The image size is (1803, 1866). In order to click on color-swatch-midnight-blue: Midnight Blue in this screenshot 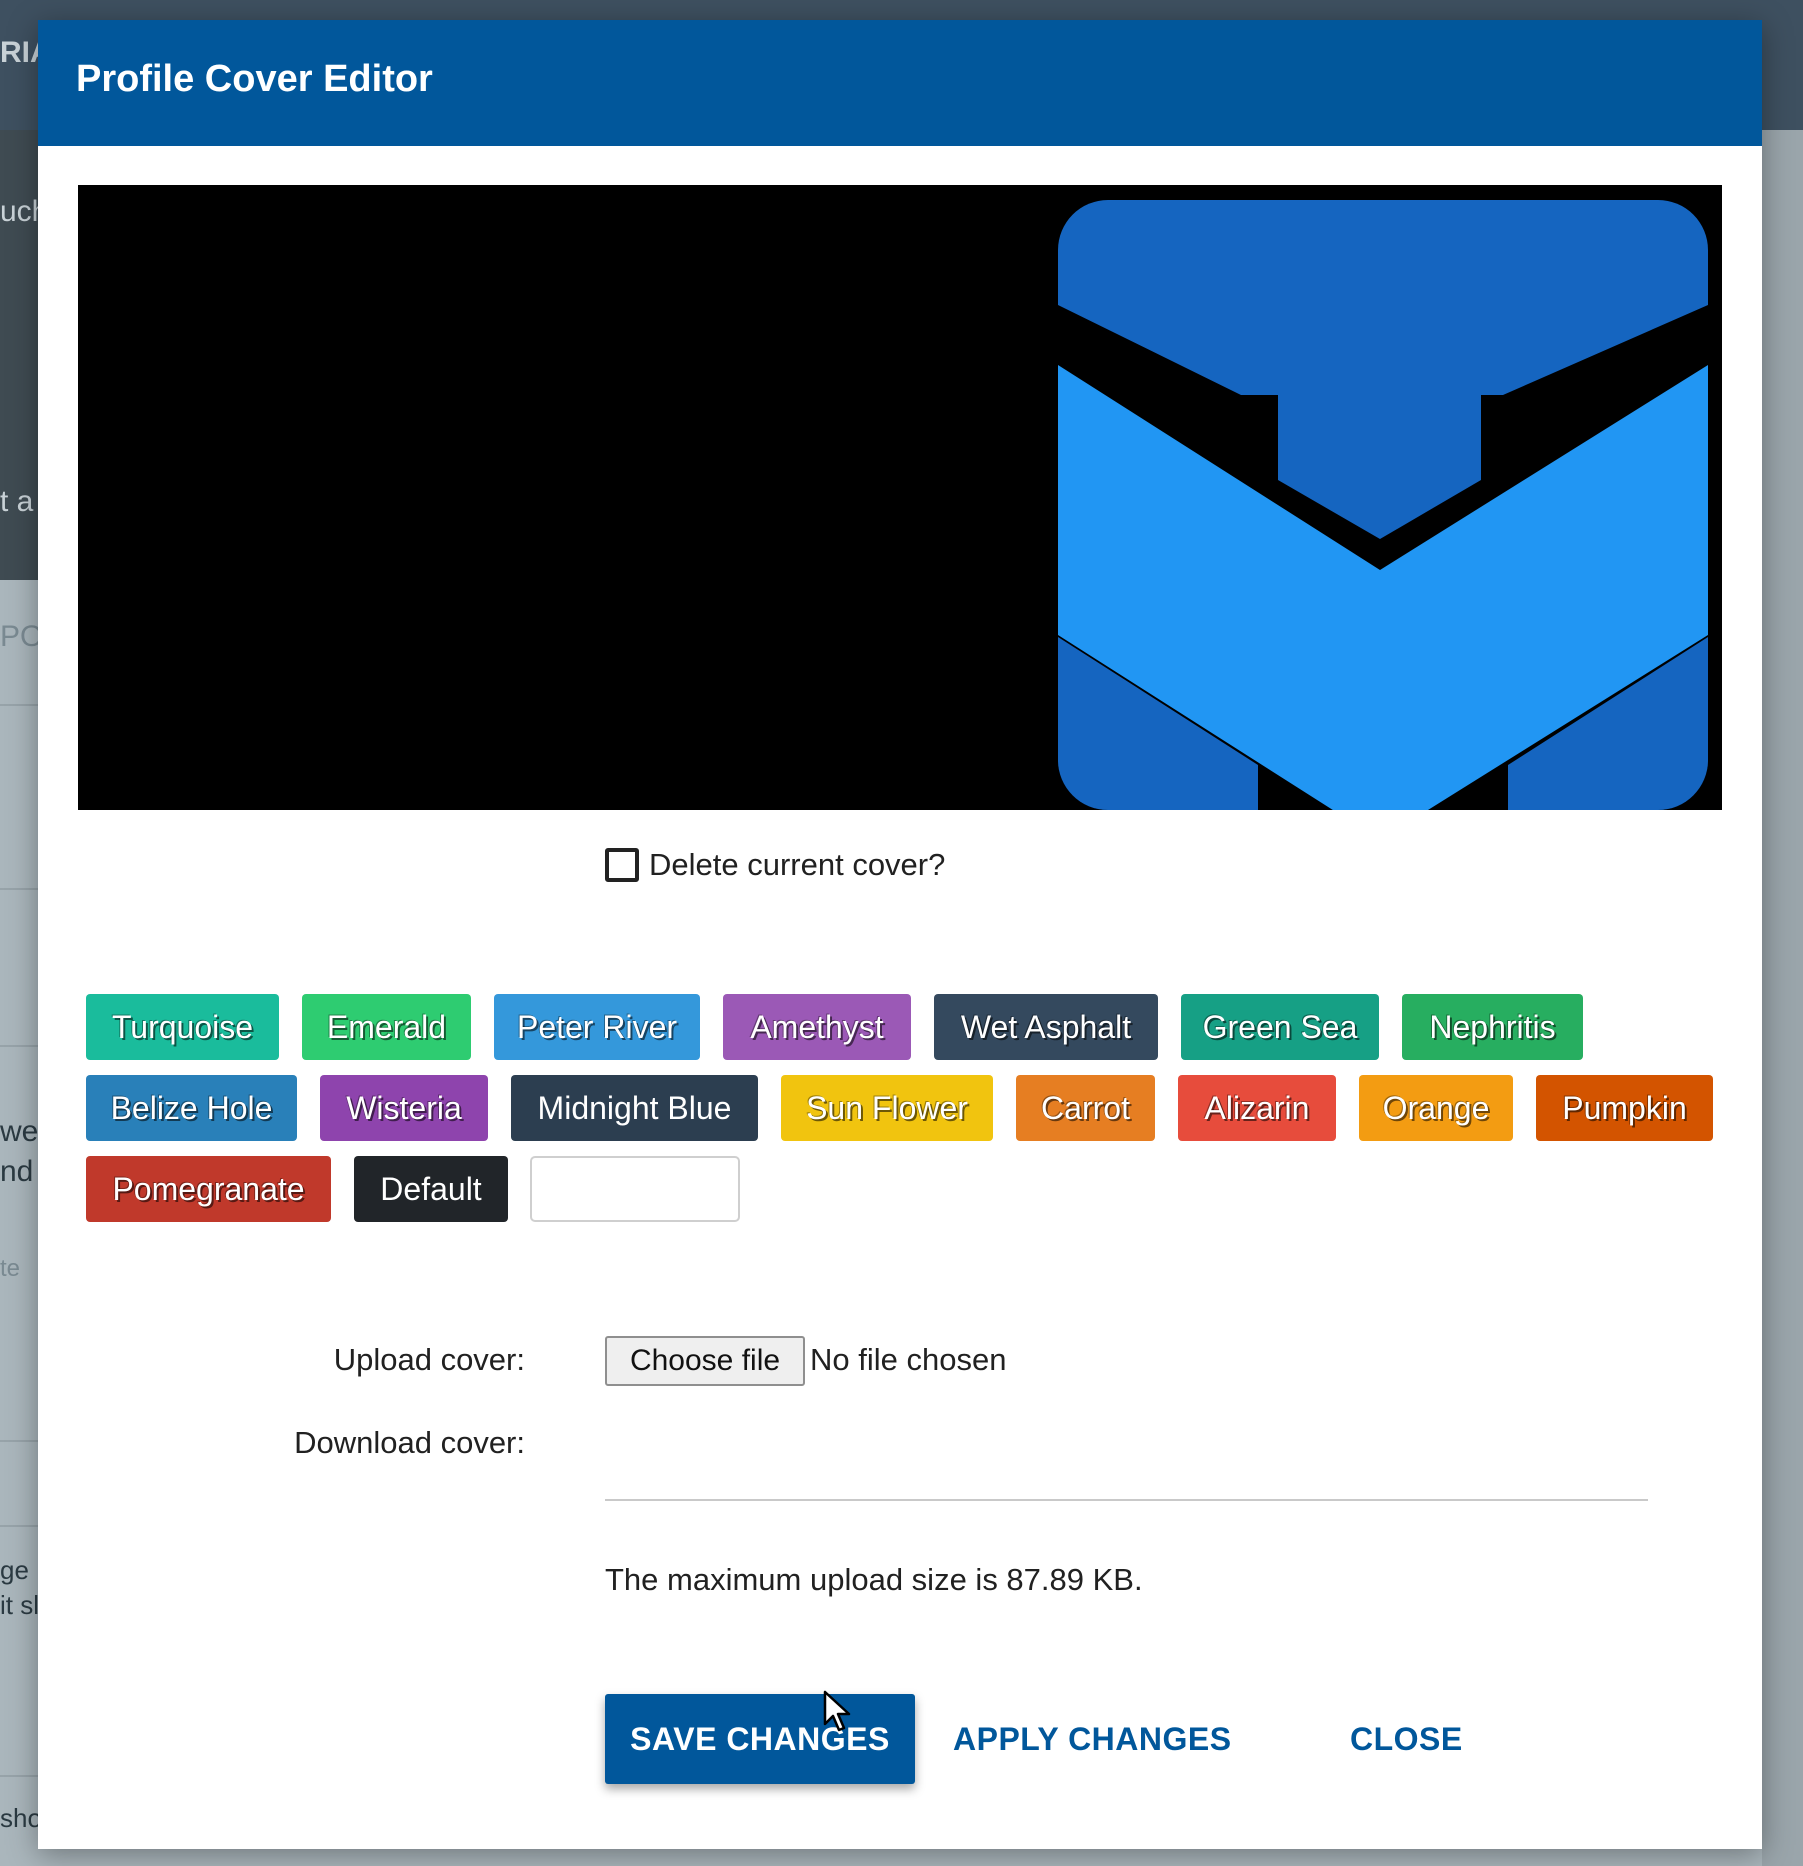, I will do `click(634, 1108)`.